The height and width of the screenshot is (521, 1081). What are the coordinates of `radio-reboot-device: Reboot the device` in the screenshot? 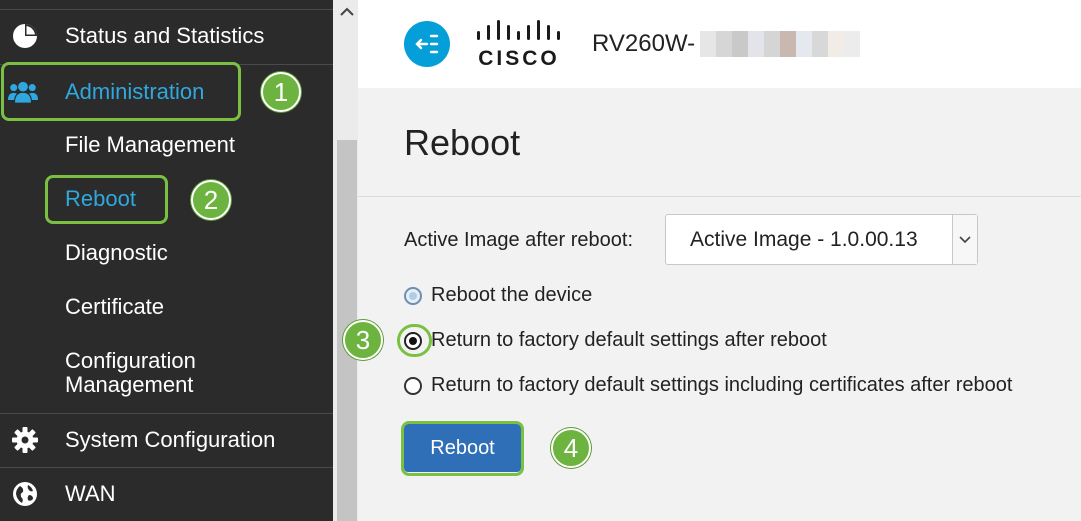 It's located at (498, 295).